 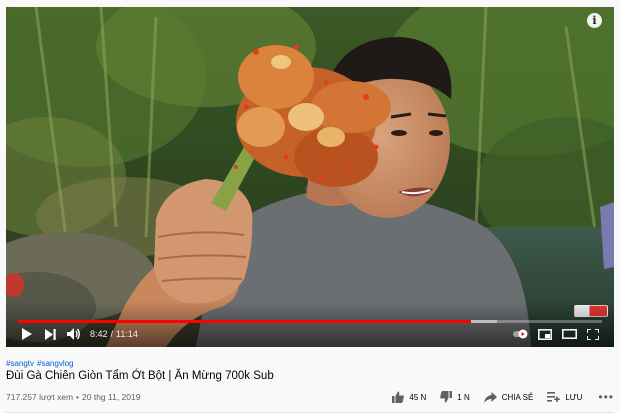 I want to click on dislike-button: 1 N, so click(x=455, y=397).